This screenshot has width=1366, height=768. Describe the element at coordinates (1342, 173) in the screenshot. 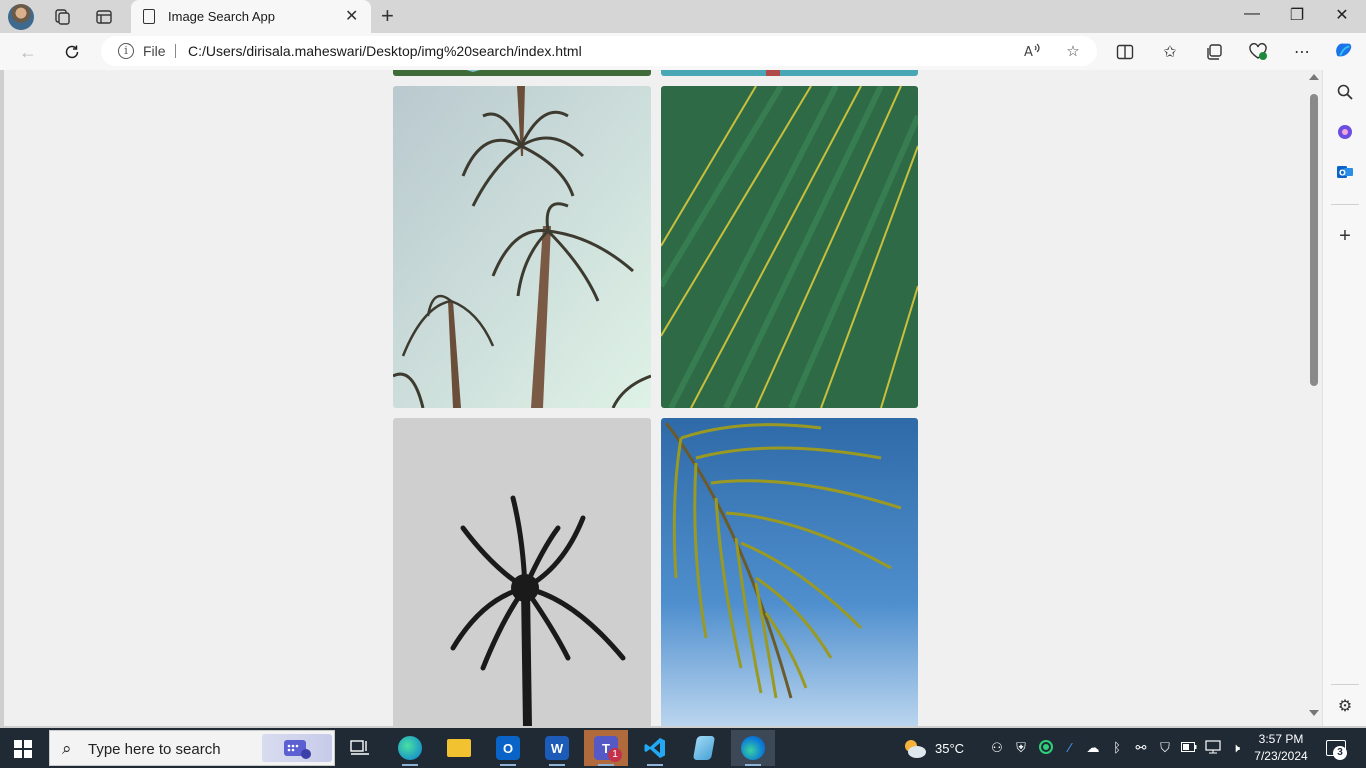

I see `svg-text: O` at that location.